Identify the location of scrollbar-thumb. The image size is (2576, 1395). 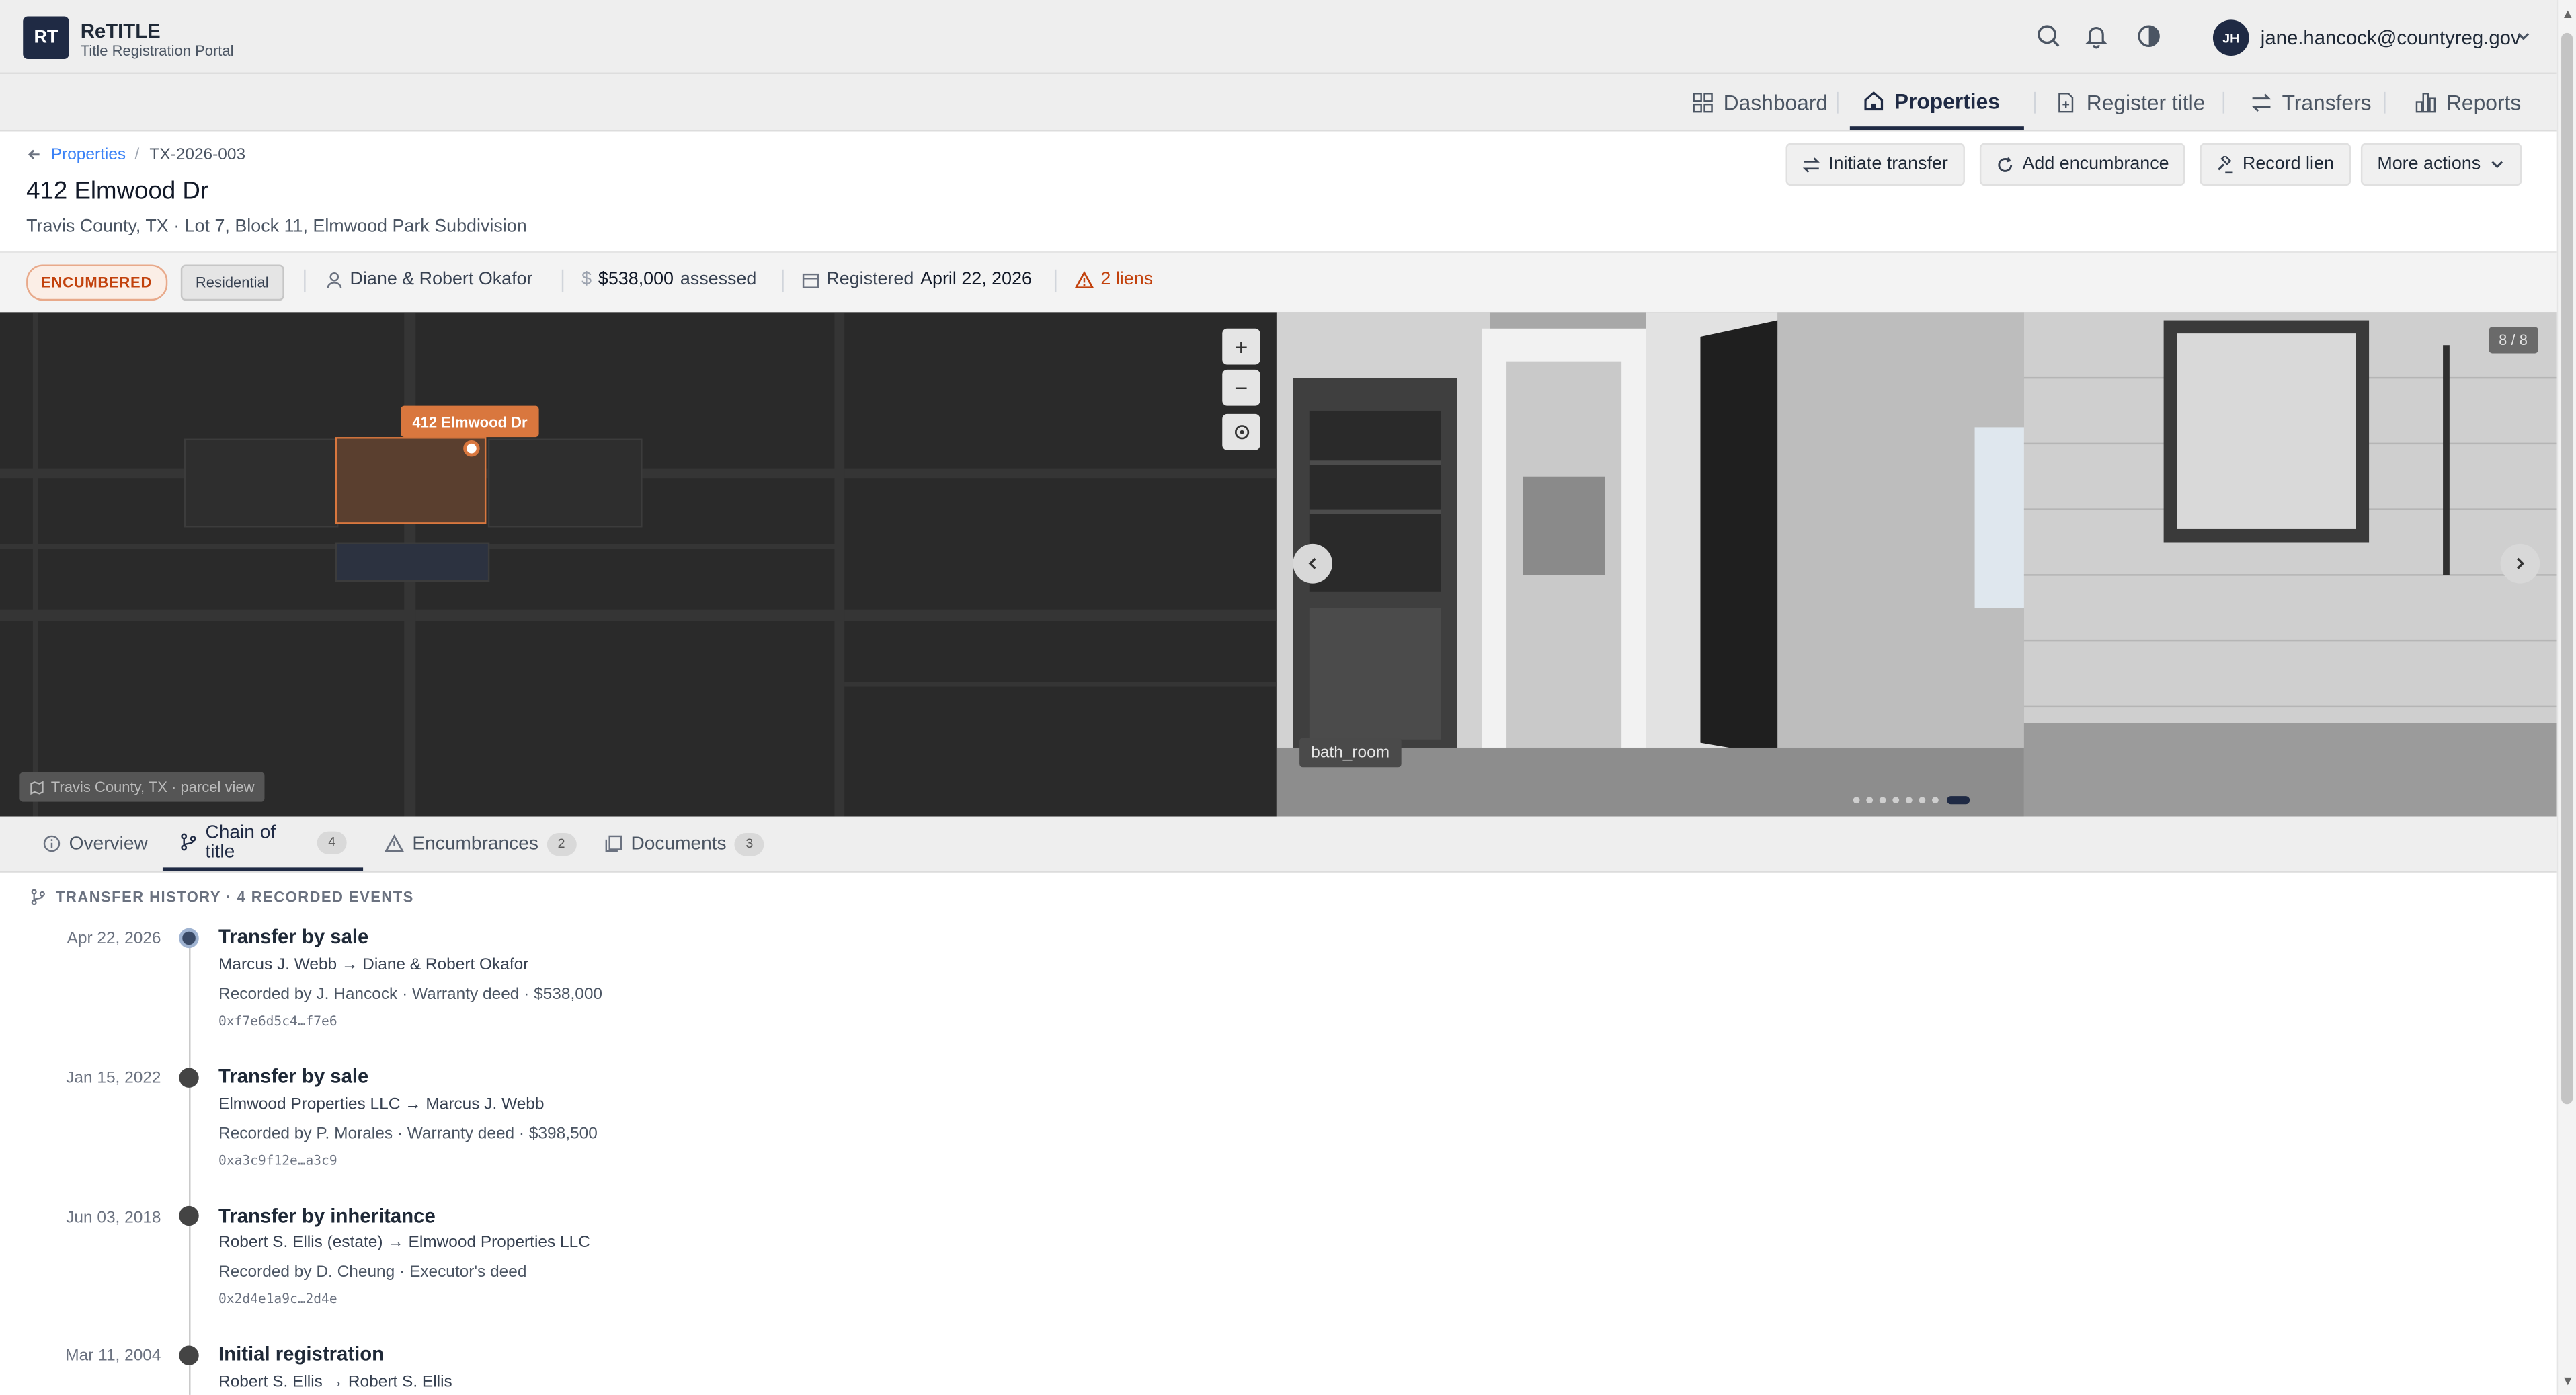
(2567, 568).